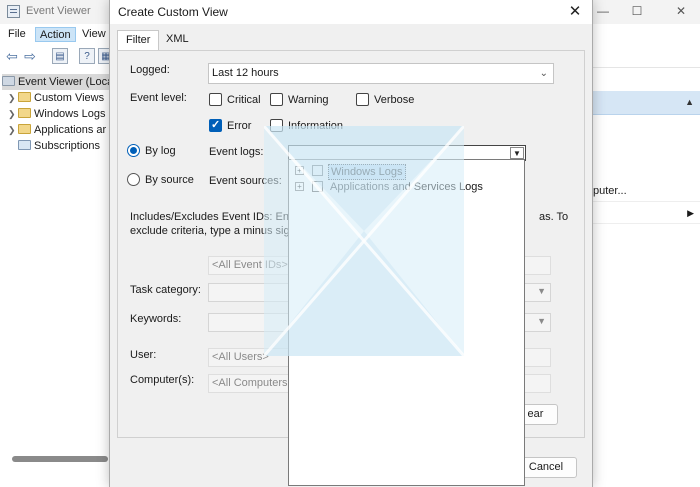 This screenshot has height=487, width=700. I want to click on warning-label: Warning, so click(308, 100).